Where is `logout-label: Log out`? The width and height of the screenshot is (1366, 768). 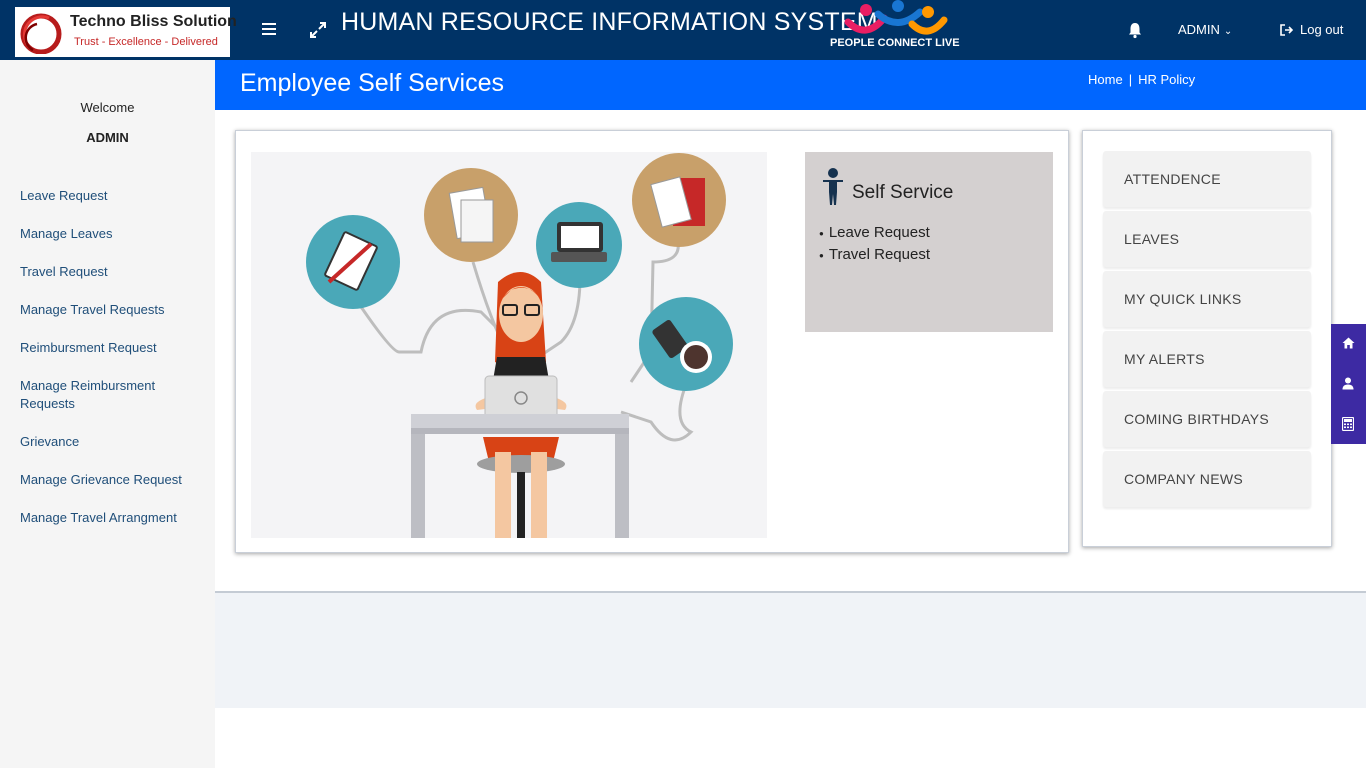
logout-label: Log out is located at coordinates (1322, 29).